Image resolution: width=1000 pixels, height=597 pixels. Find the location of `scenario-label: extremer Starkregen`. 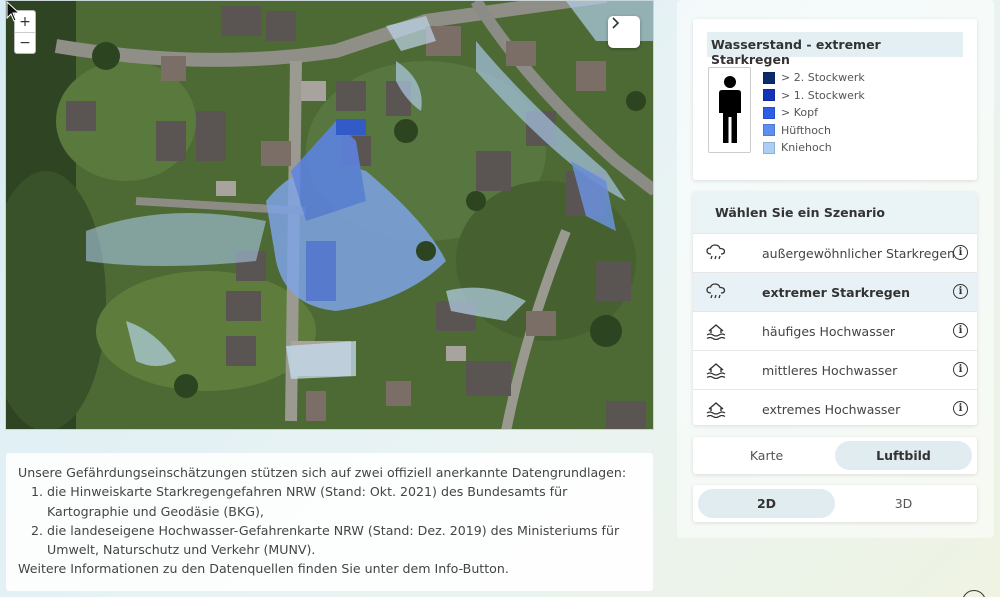

scenario-label: extremer Starkregen is located at coordinates (836, 292).